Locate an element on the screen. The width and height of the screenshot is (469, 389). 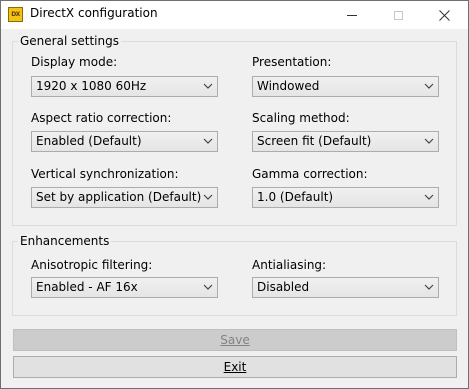
presentation-select: Windowed is located at coordinates (345, 86).